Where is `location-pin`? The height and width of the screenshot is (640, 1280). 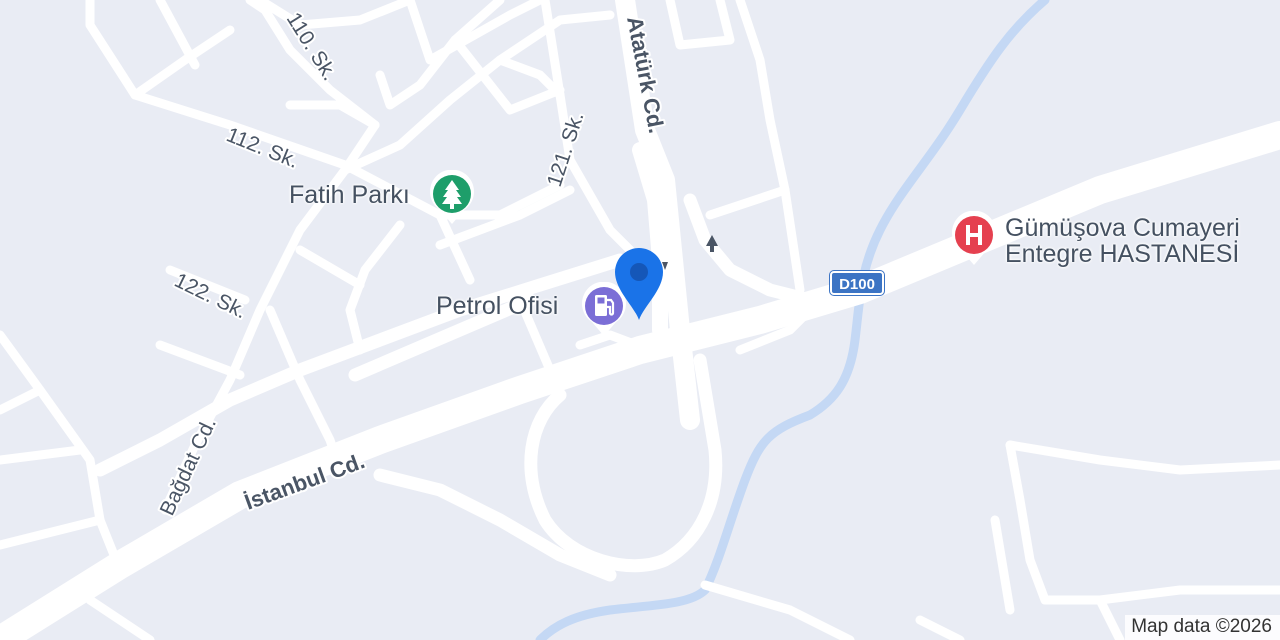
location-pin is located at coordinates (639, 286).